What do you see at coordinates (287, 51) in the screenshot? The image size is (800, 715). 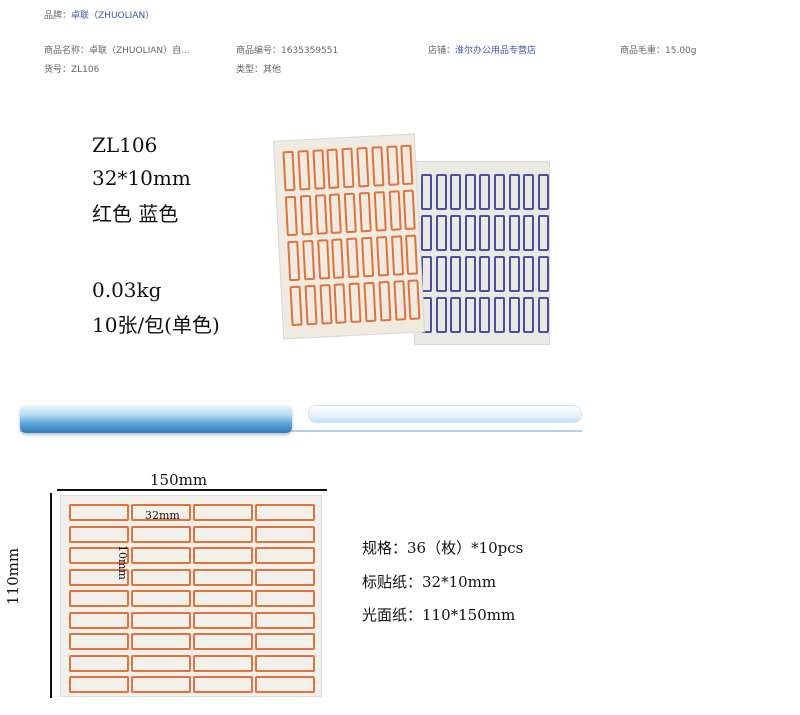 I see `product-id-attr: 商品编号：1635359551` at bounding box center [287, 51].